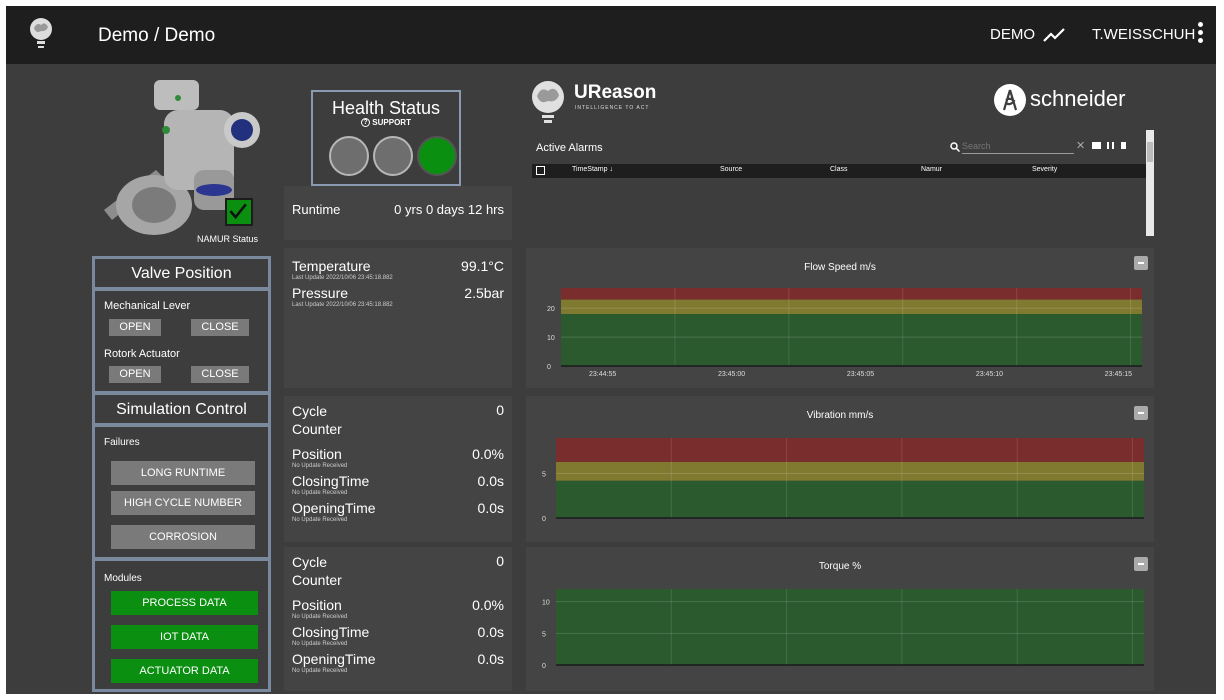 The height and width of the screenshot is (700, 1224). What do you see at coordinates (612, 108) in the screenshot?
I see `ureason-tagline: INTELLIGENCE TO ACT` at bounding box center [612, 108].